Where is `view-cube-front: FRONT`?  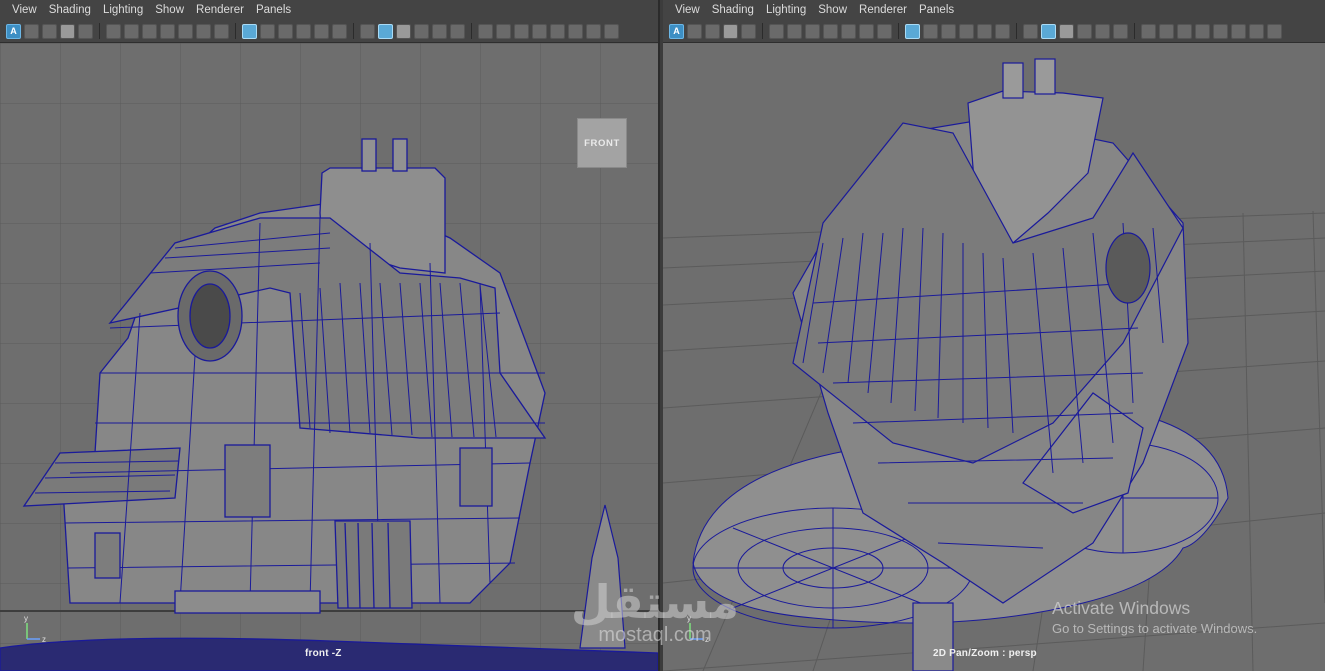 view-cube-front: FRONT is located at coordinates (602, 143).